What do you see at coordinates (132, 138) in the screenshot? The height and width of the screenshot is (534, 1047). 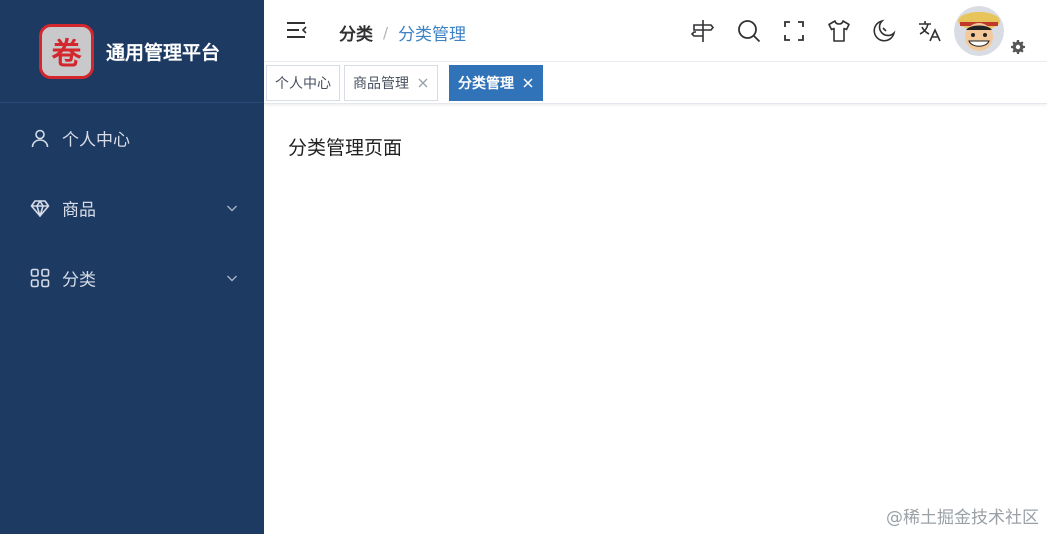 I see `sidebar-item-profile: 个人中心` at bounding box center [132, 138].